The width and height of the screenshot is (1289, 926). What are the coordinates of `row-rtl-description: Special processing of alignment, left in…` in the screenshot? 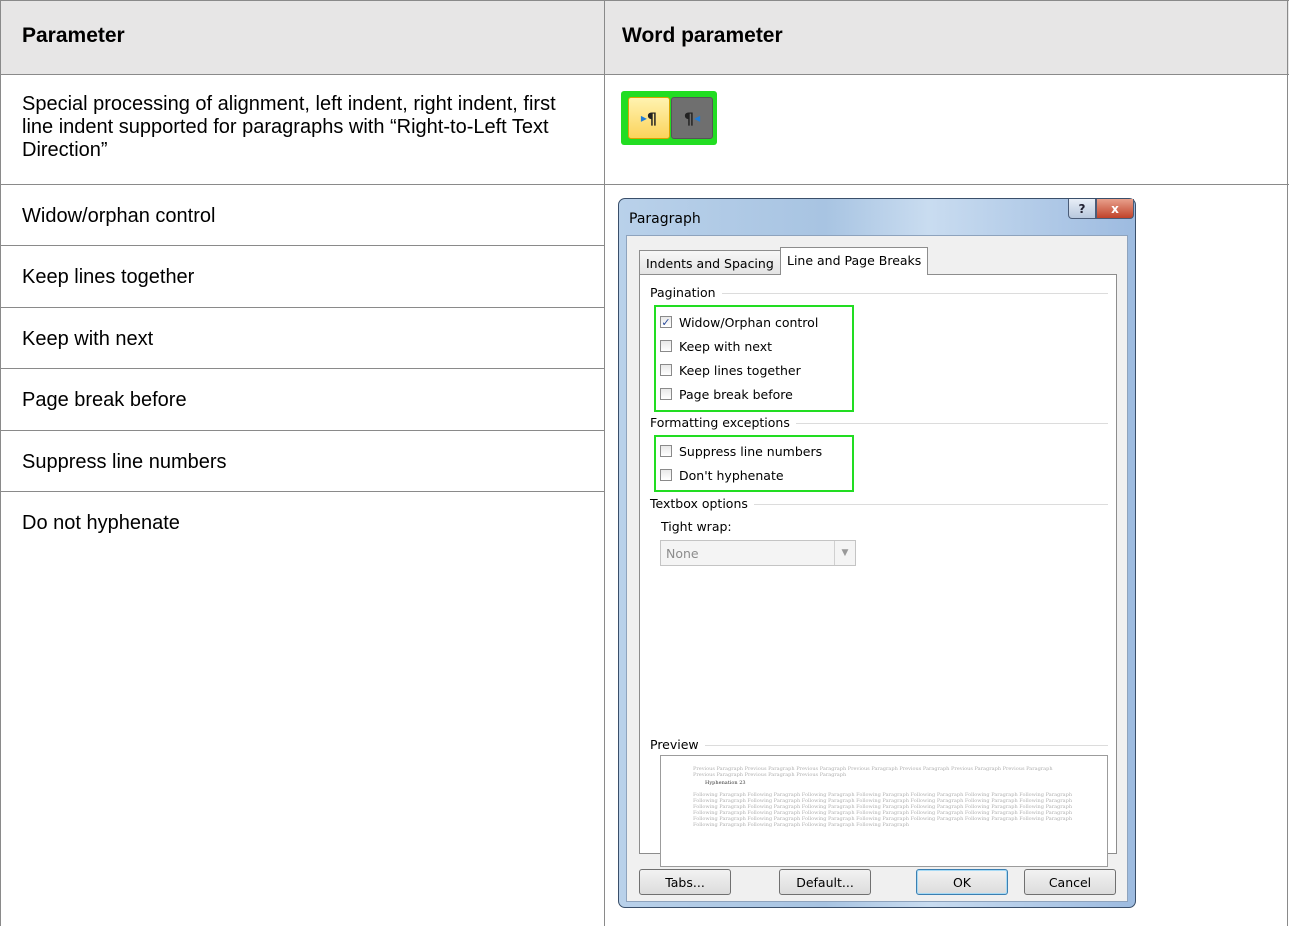 It's located at (289, 127).